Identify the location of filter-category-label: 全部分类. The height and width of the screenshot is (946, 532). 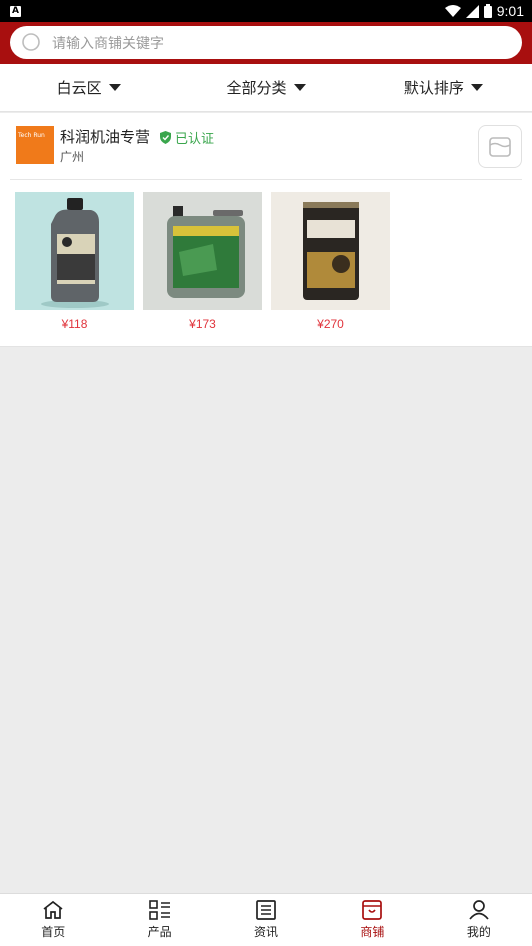
(256, 88).